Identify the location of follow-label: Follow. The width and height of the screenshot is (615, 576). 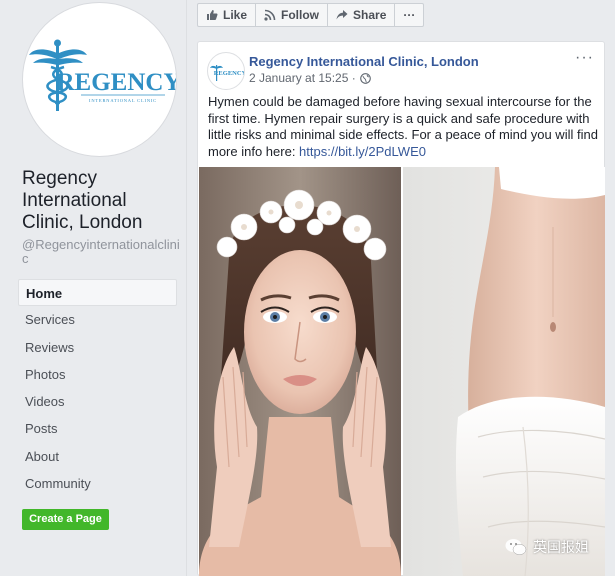
(300, 15).